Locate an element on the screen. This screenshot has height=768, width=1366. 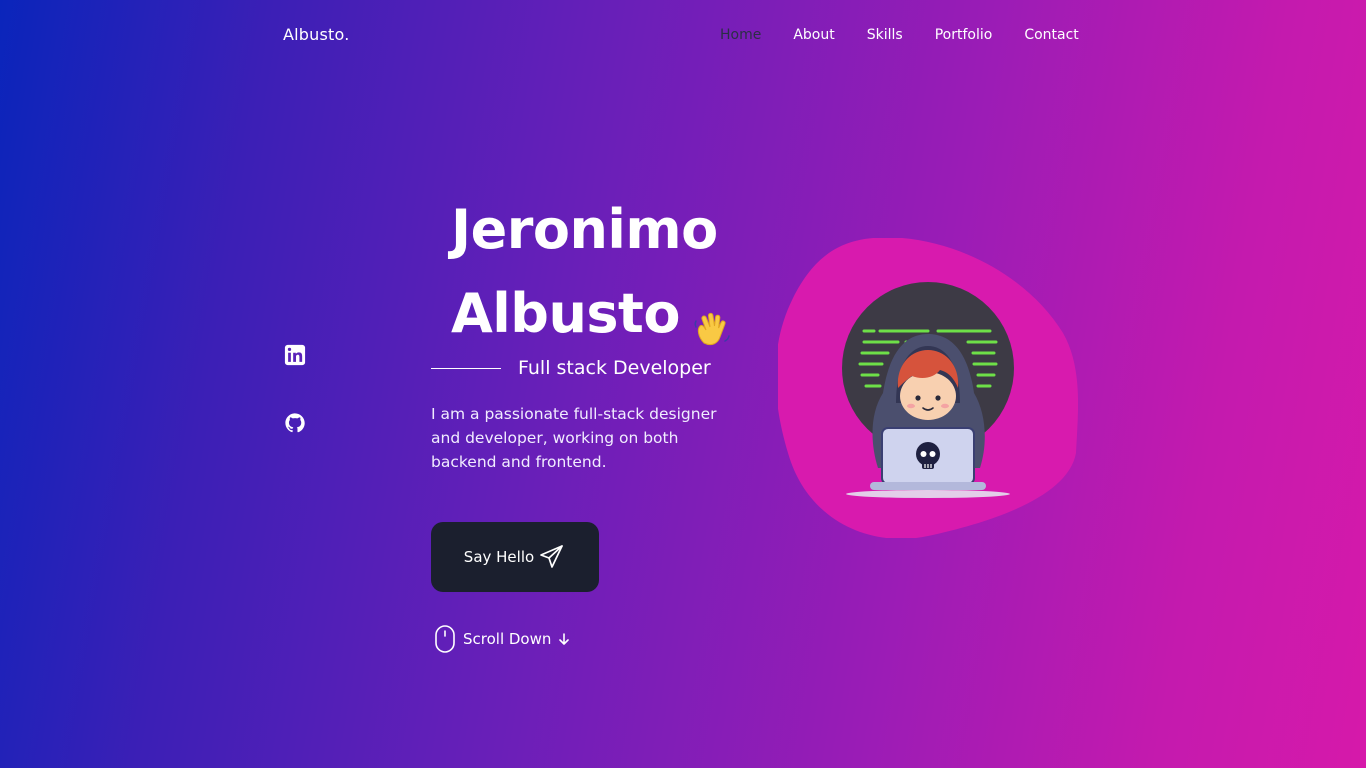
scroll-down-link: Scroll Down is located at coordinates (502, 639).